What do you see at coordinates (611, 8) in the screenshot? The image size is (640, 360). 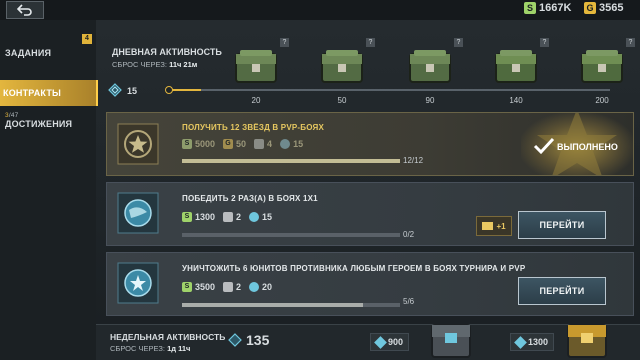 I see `gold-amount: 3565` at bounding box center [611, 8].